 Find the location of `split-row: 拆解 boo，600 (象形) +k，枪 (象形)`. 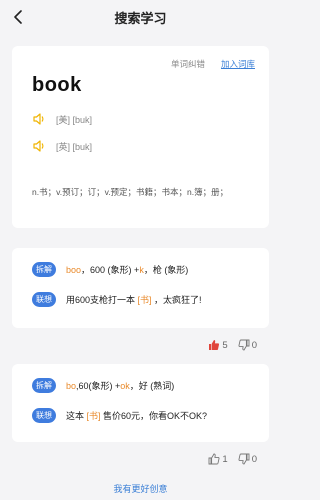

split-row: 拆解 boo，600 (象形) +k，枪 (象形) is located at coordinates (110, 269).